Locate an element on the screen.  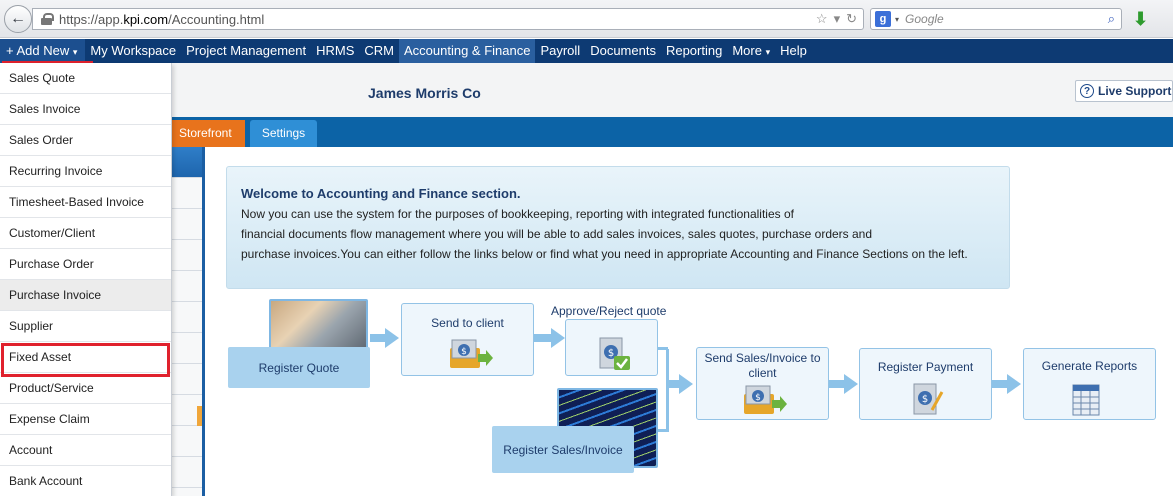
approve-document-icon: $ is located at coordinates (614, 355).